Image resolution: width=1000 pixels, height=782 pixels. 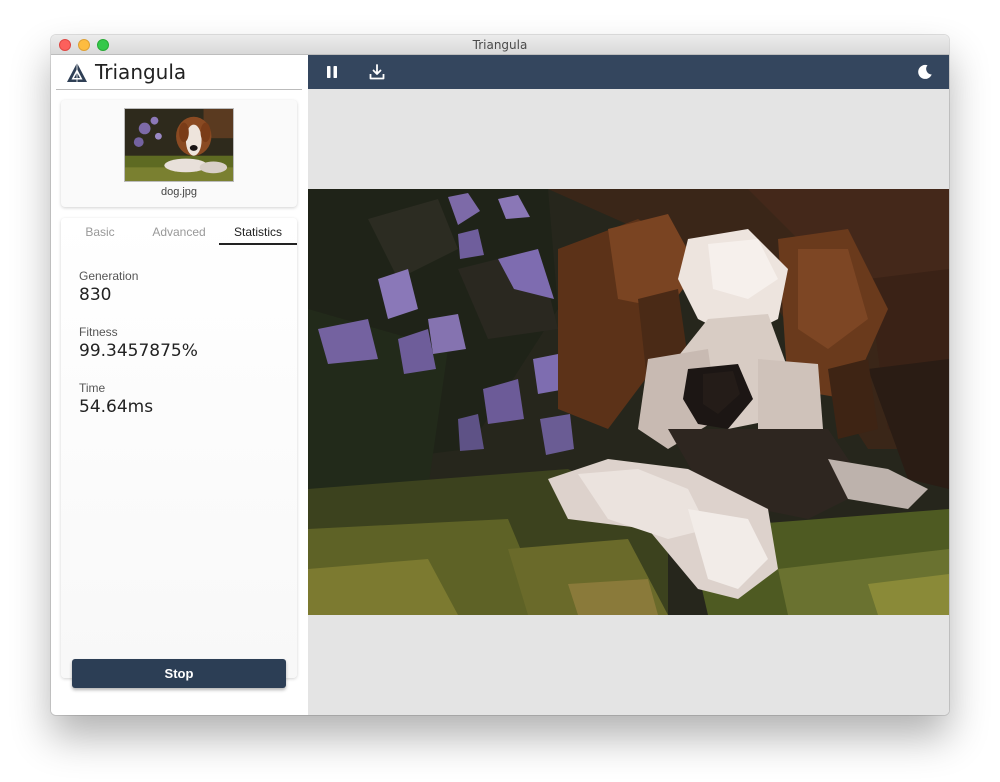 I want to click on brand-header: Triangula, so click(x=179, y=72).